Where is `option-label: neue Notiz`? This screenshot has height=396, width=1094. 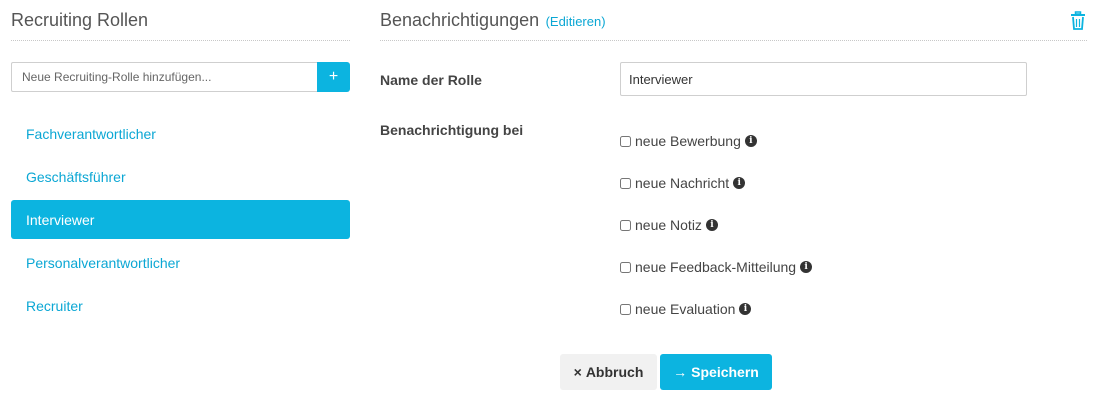 option-label: neue Notiz is located at coordinates (668, 225).